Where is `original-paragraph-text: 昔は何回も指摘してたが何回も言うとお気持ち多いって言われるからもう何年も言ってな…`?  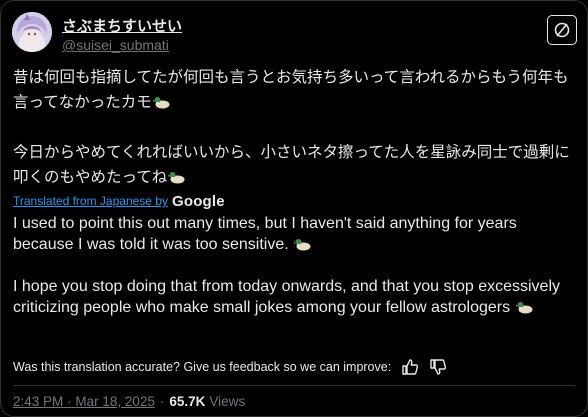
original-paragraph-text: 昔は何回も指摘してたが何回も言うとお気持ち多いって言われるからもう何年も言ってな… is located at coordinates (291, 89).